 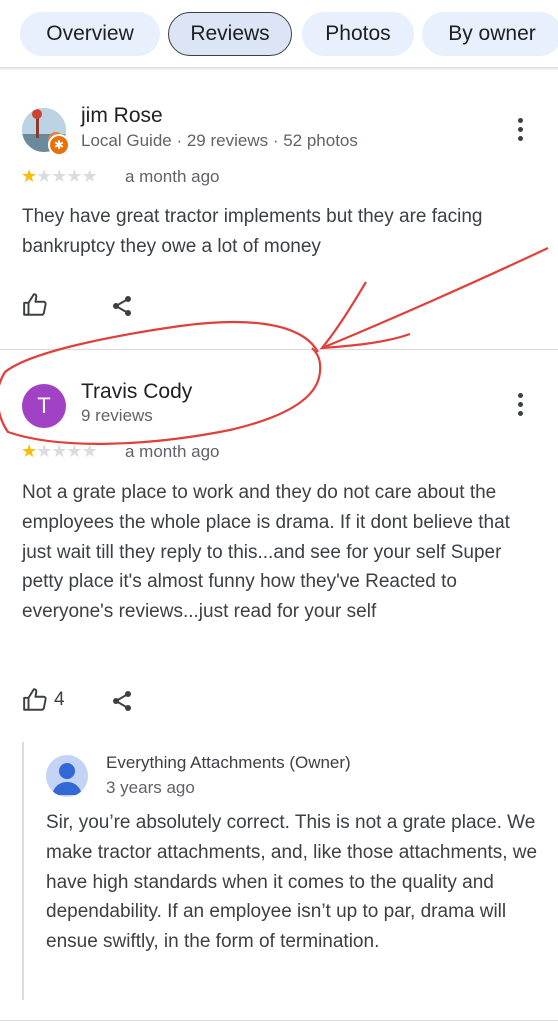 What do you see at coordinates (228, 762) in the screenshot?
I see `owner-name: Everything Attachments (Owner)` at bounding box center [228, 762].